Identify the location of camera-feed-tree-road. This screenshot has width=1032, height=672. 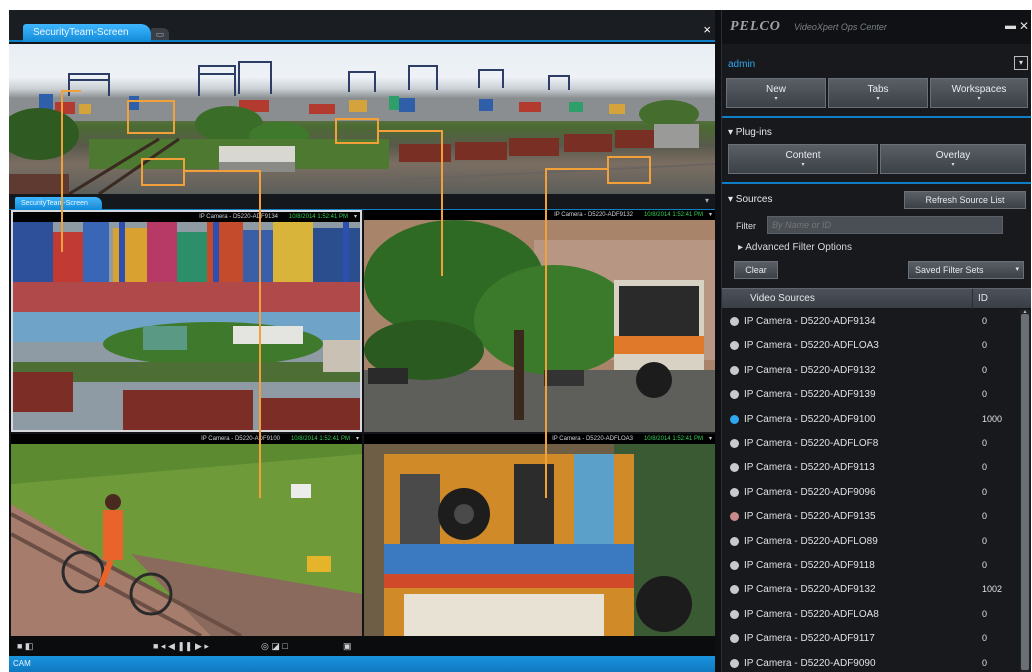
(539, 326).